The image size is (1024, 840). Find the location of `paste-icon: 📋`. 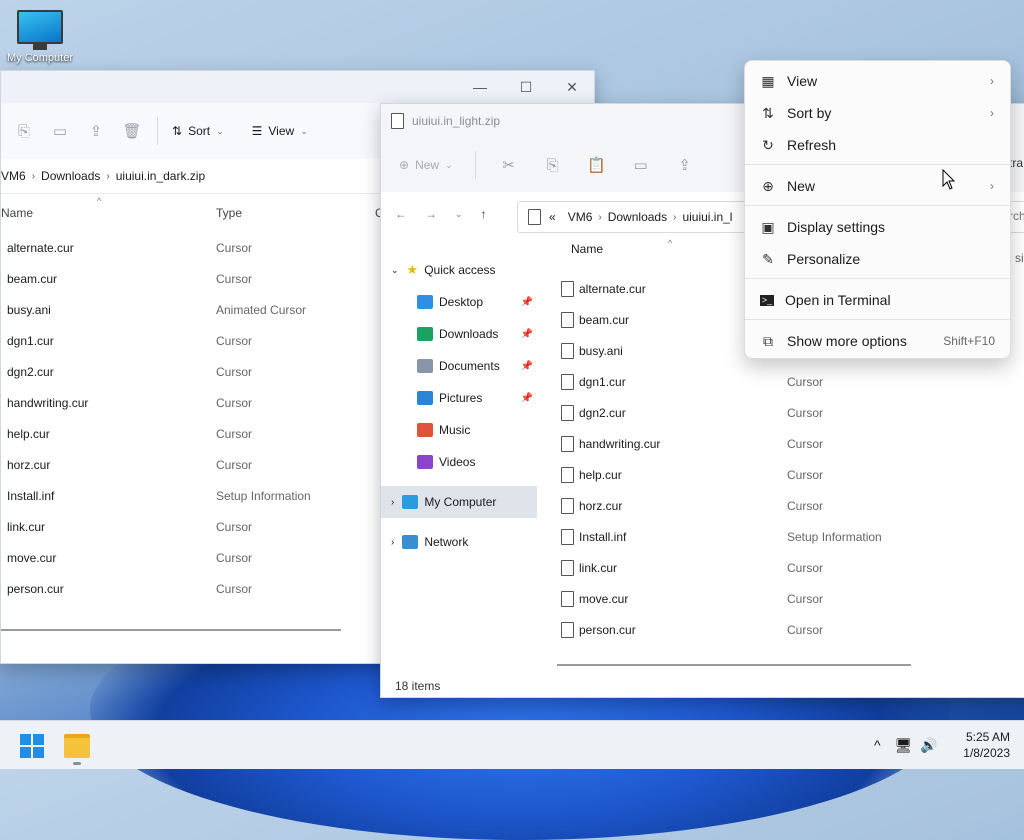

paste-icon: 📋 is located at coordinates (597, 165).